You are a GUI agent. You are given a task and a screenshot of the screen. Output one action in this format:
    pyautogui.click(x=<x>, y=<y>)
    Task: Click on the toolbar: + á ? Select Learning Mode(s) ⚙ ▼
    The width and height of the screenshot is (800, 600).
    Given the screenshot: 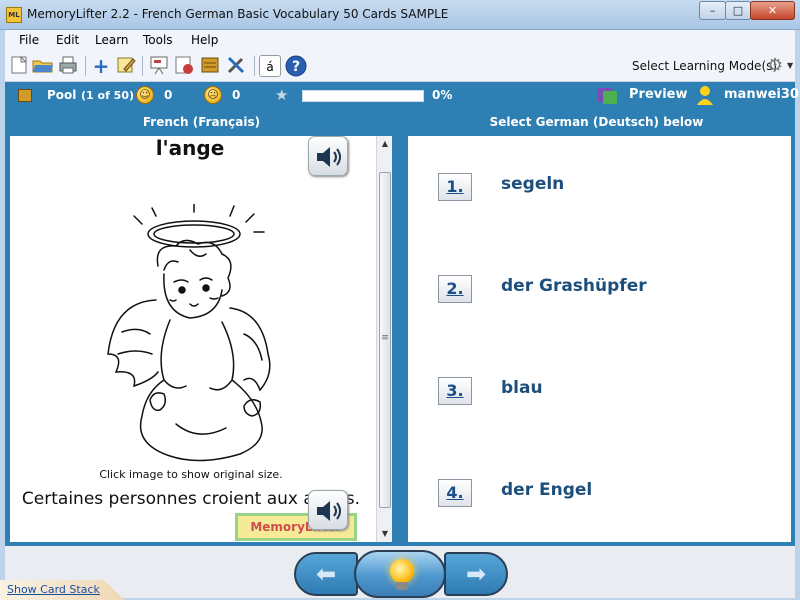 What is the action you would take?
    pyautogui.click(x=400, y=66)
    